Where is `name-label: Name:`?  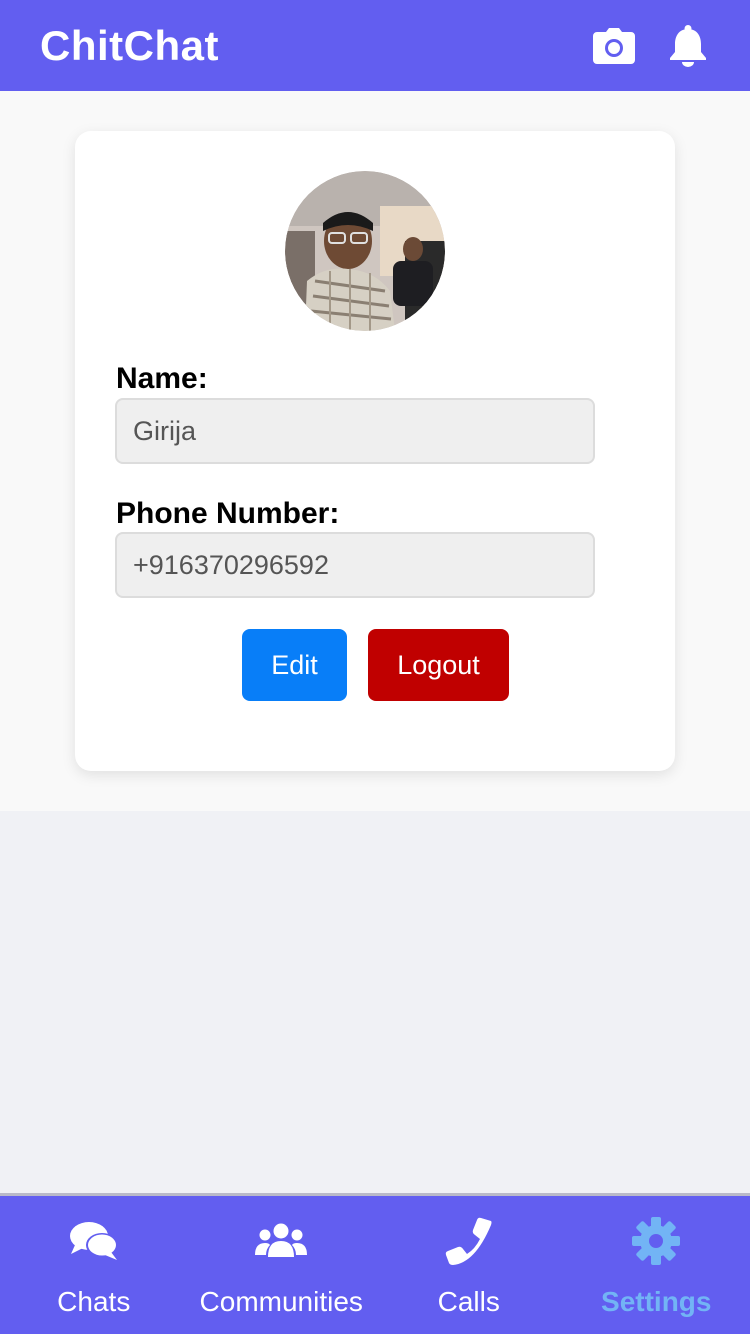 name-label: Name: is located at coordinates (162, 378).